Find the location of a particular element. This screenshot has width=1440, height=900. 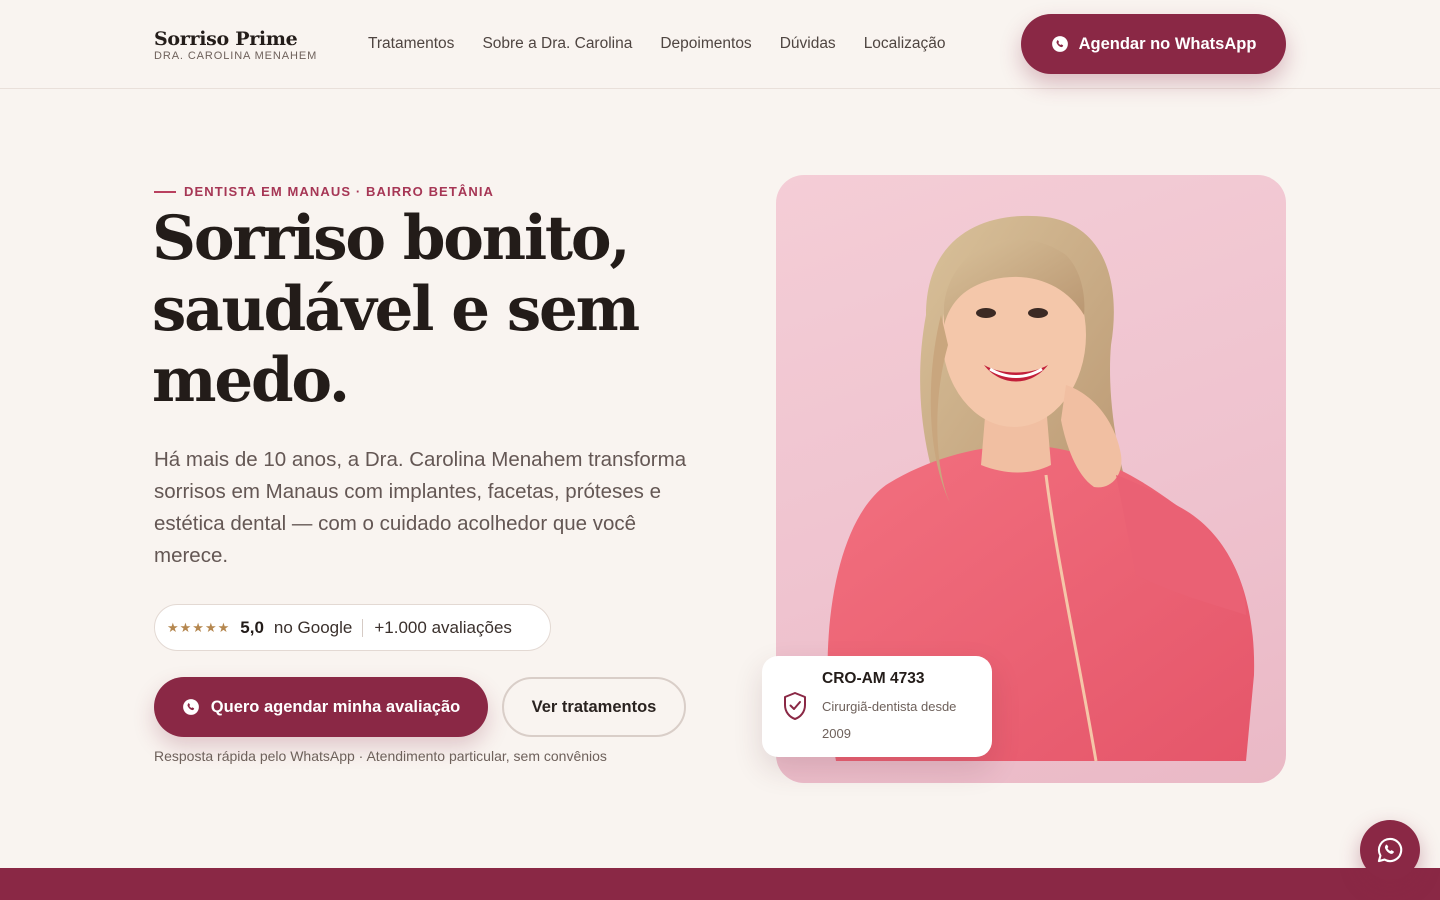

brand-subtitle: DRA. CAROLINA MENAHEM is located at coordinates (236, 56).